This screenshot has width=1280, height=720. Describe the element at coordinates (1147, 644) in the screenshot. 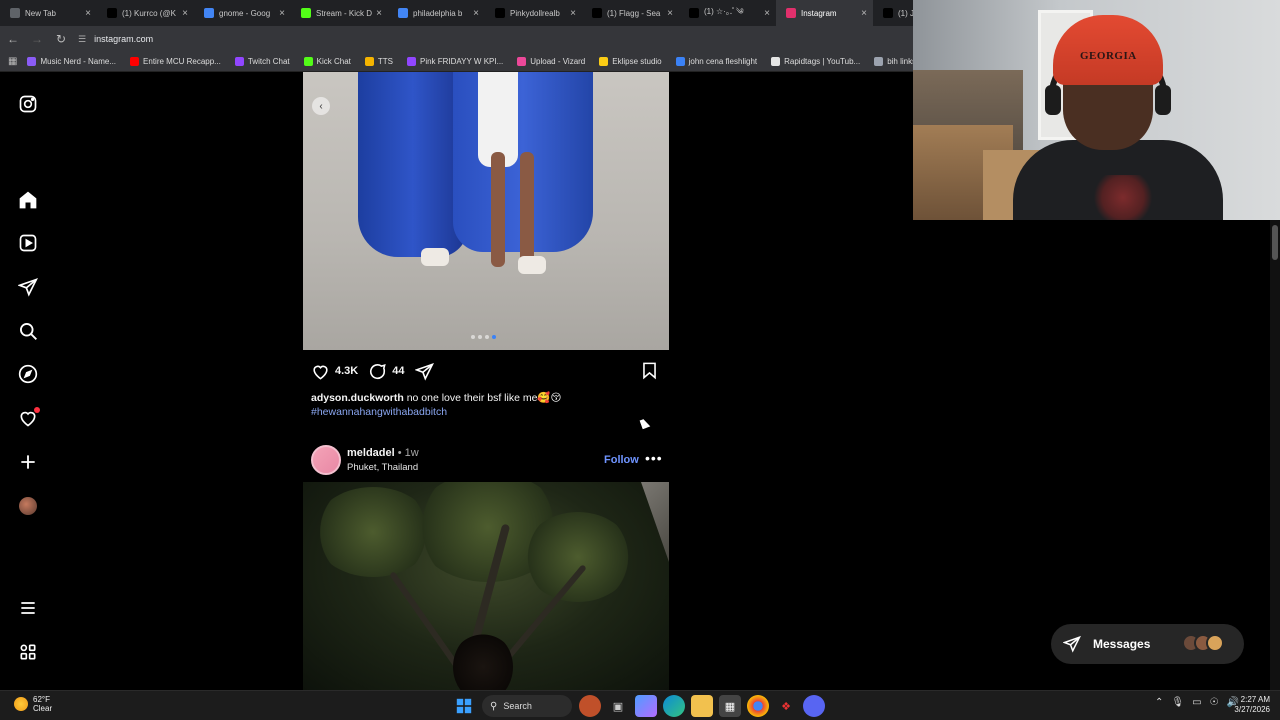

I see `messages-button: Messages` at that location.